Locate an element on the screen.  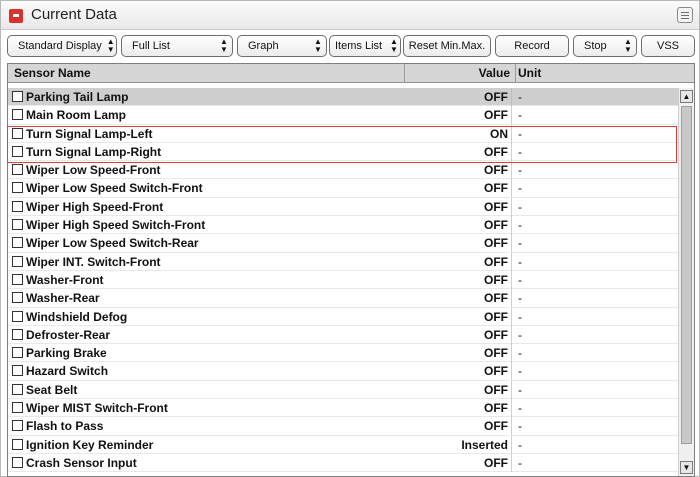
scroll-down-arrow-icon: ▼ is located at coordinates (686, 467).